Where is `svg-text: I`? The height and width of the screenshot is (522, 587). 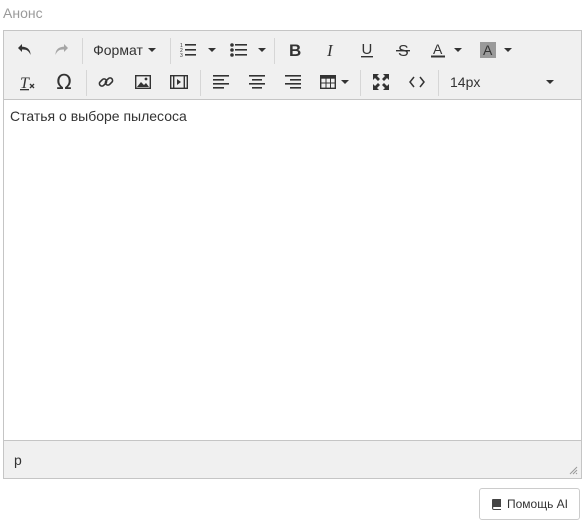 svg-text: I is located at coordinates (330, 50).